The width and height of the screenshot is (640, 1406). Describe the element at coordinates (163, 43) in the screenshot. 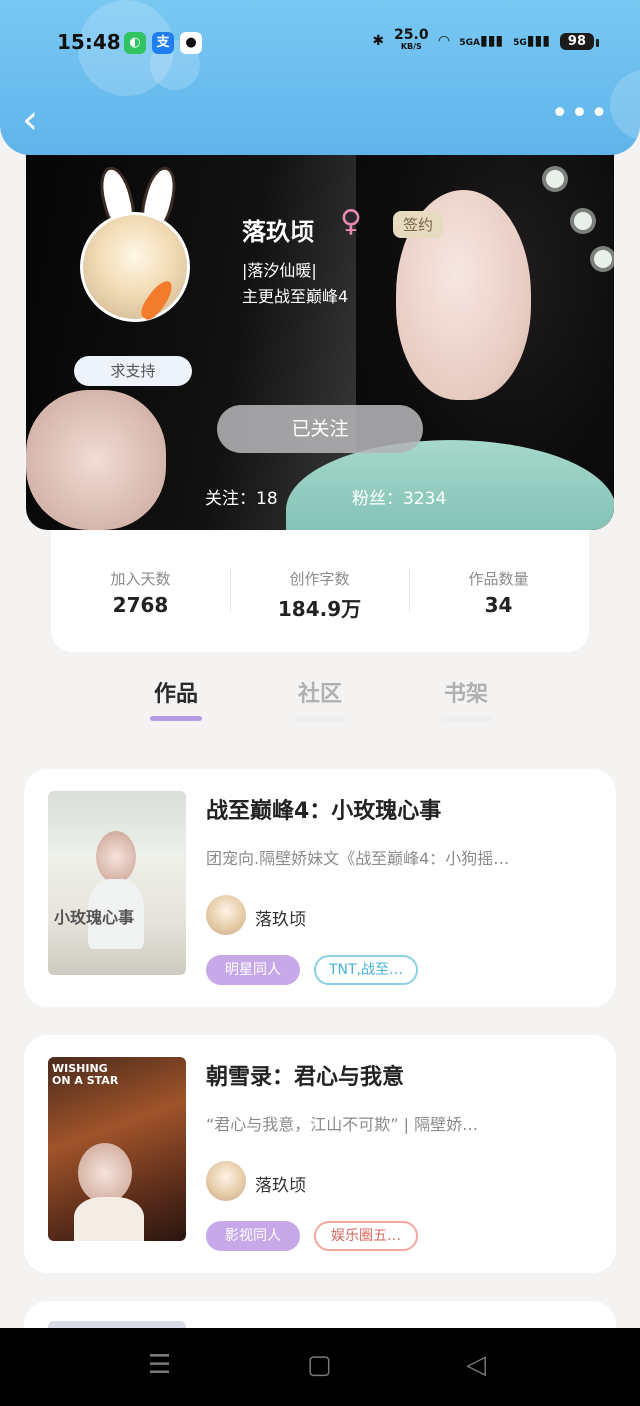

I see `alipay-icon: 支` at that location.